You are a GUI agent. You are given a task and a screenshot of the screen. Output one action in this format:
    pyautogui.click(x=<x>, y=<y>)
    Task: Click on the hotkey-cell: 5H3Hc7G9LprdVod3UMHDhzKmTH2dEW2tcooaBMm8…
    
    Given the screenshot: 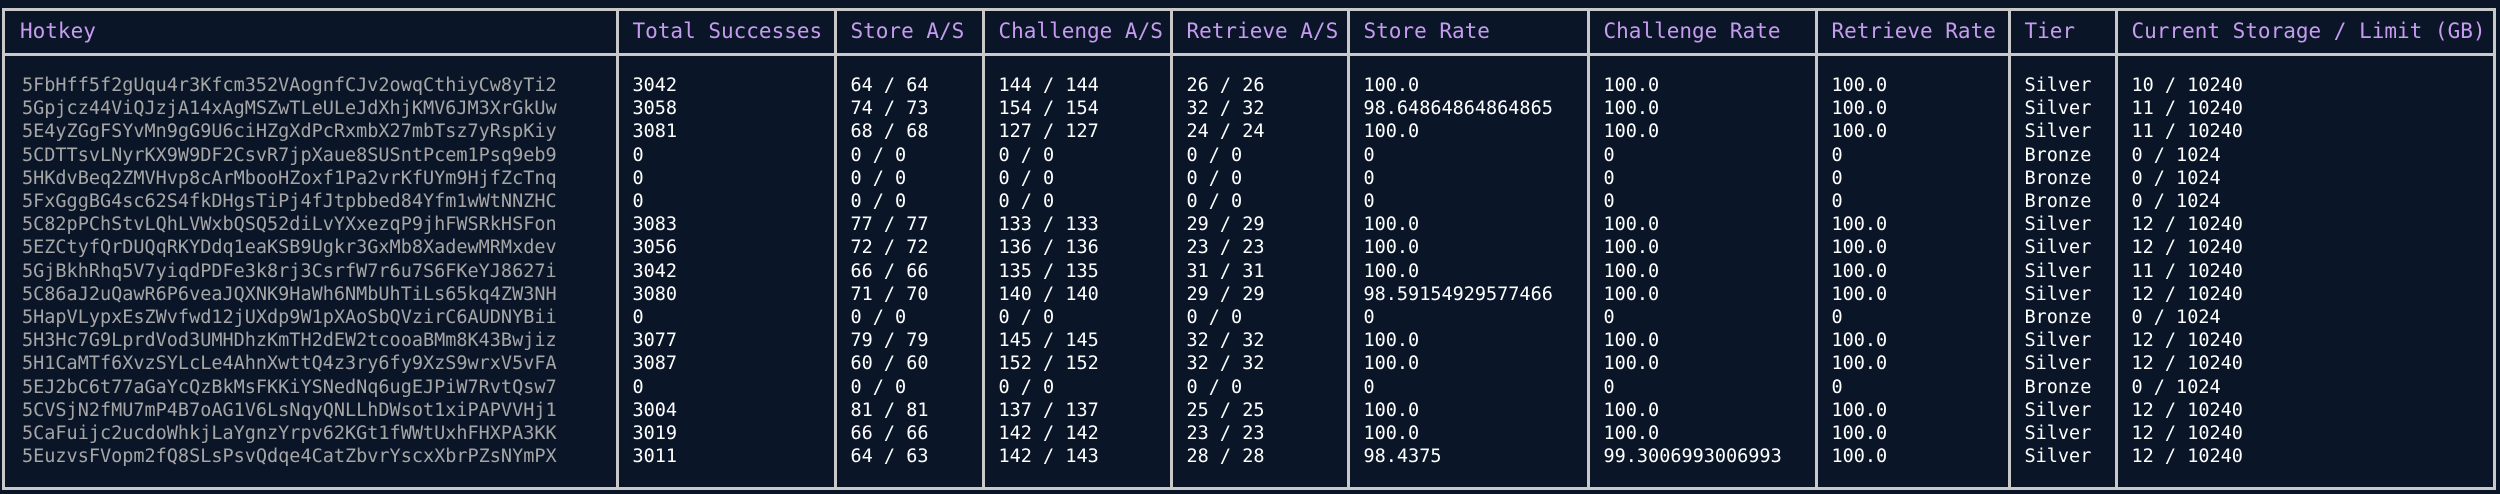 What is the action you would take?
    pyautogui.click(x=289, y=341)
    